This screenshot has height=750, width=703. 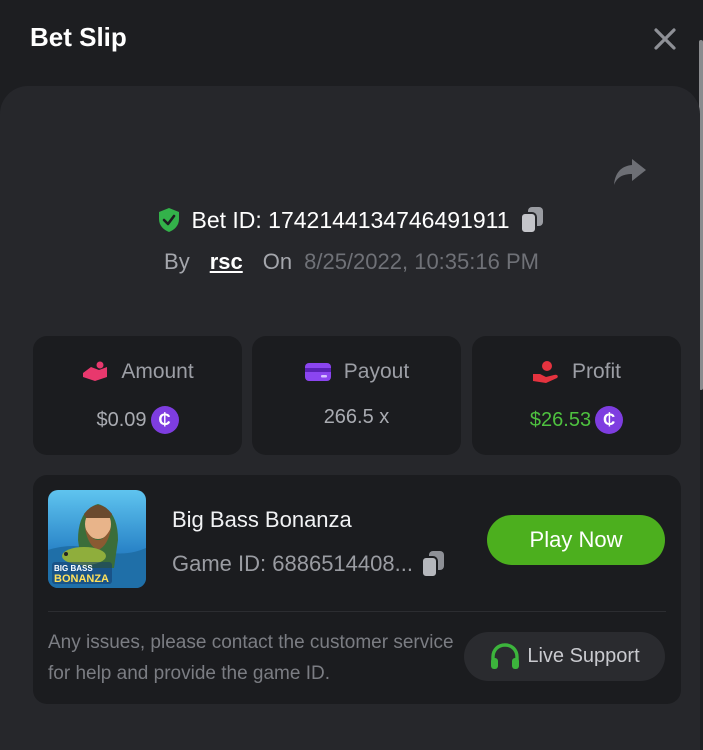 I want to click on amount-icon, so click(x=95, y=371).